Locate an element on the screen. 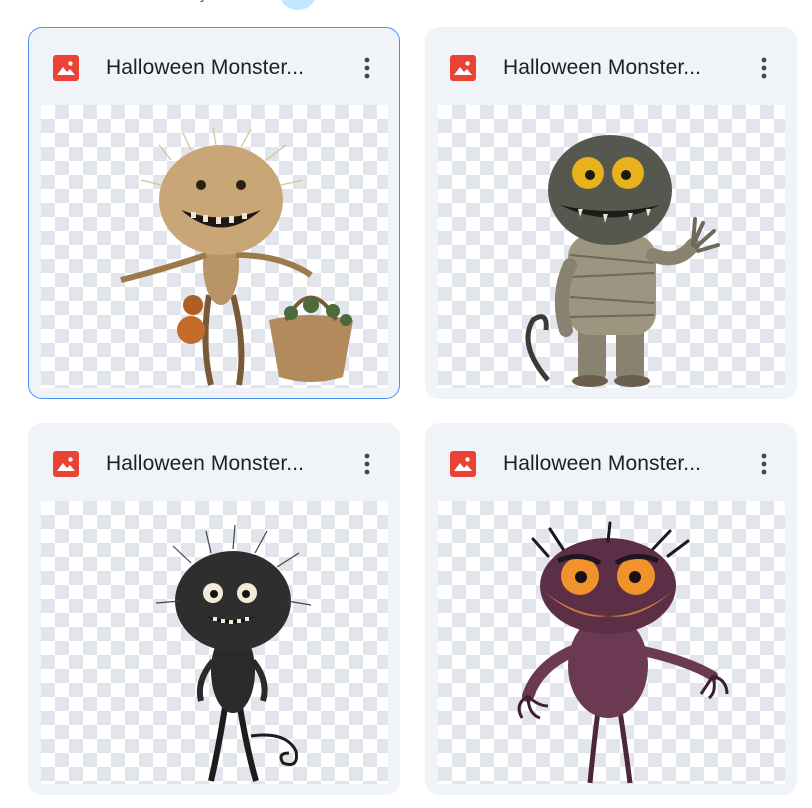 This screenshot has height=808, width=812. avatar is located at coordinates (298, 5).